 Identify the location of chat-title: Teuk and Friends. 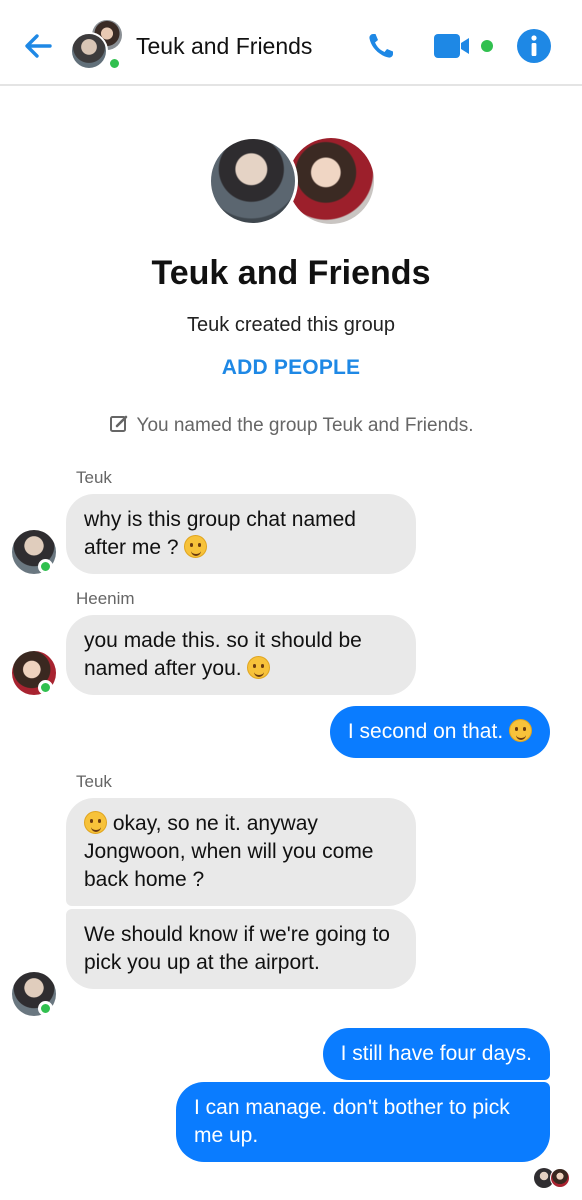
(224, 46).